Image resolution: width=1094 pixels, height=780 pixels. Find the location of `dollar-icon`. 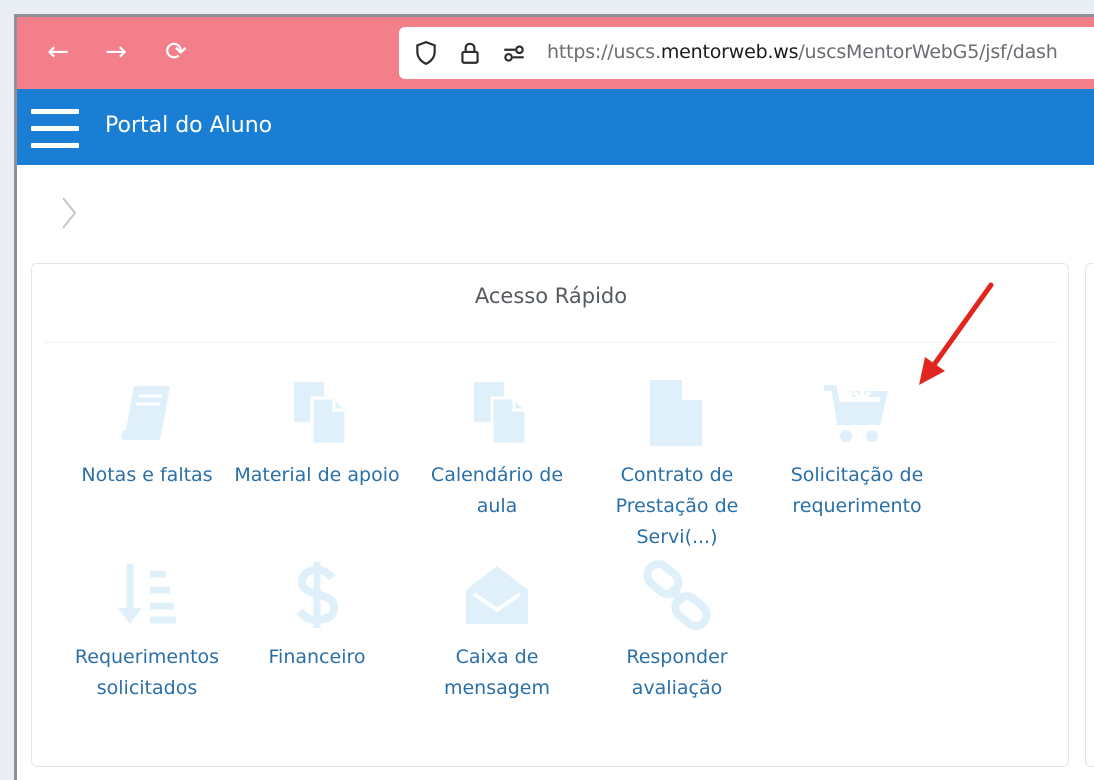

dollar-icon is located at coordinates (317, 595).